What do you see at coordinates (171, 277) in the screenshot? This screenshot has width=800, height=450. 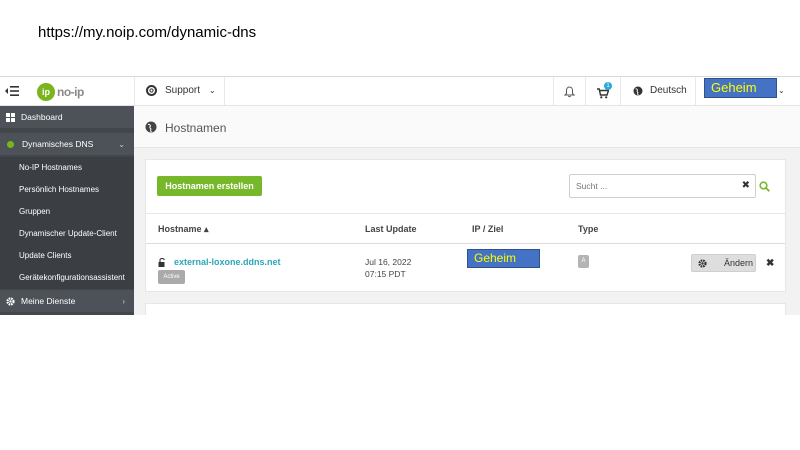 I see `status-badge: Active` at bounding box center [171, 277].